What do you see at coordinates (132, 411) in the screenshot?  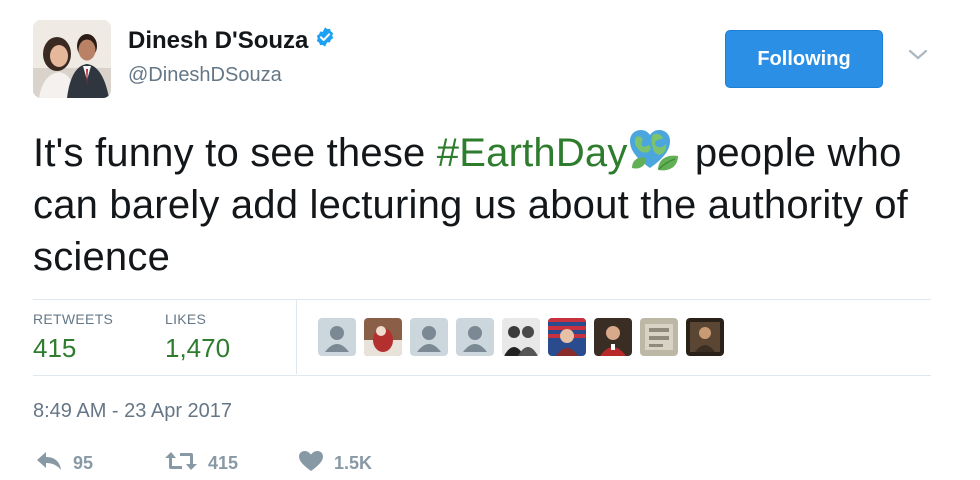 I see `tweet-timestamp: 8:49 AM - 23 Apr 2017` at bounding box center [132, 411].